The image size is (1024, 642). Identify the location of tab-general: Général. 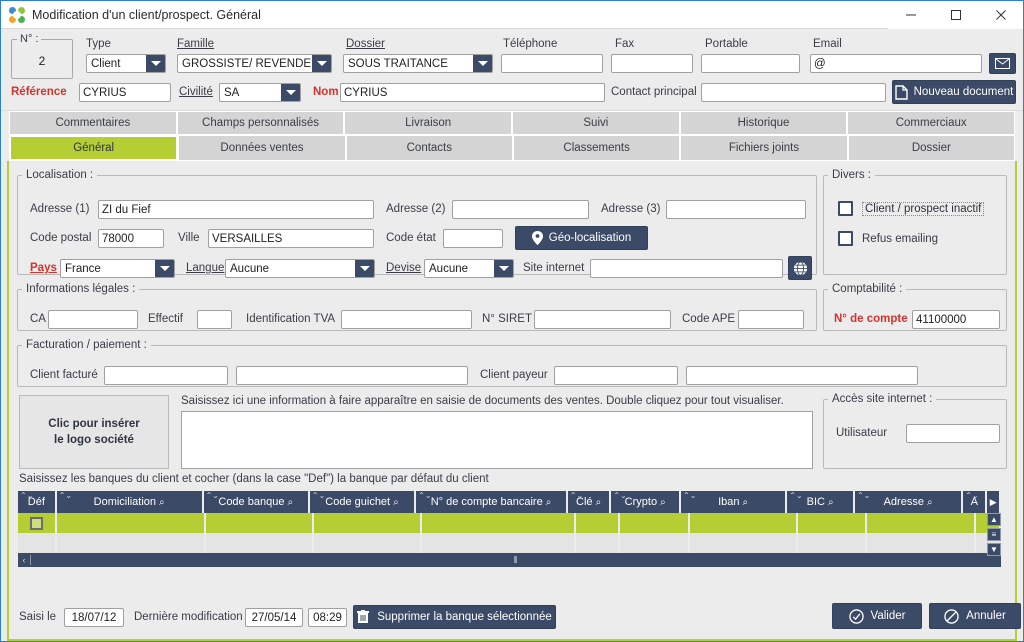
(94, 148).